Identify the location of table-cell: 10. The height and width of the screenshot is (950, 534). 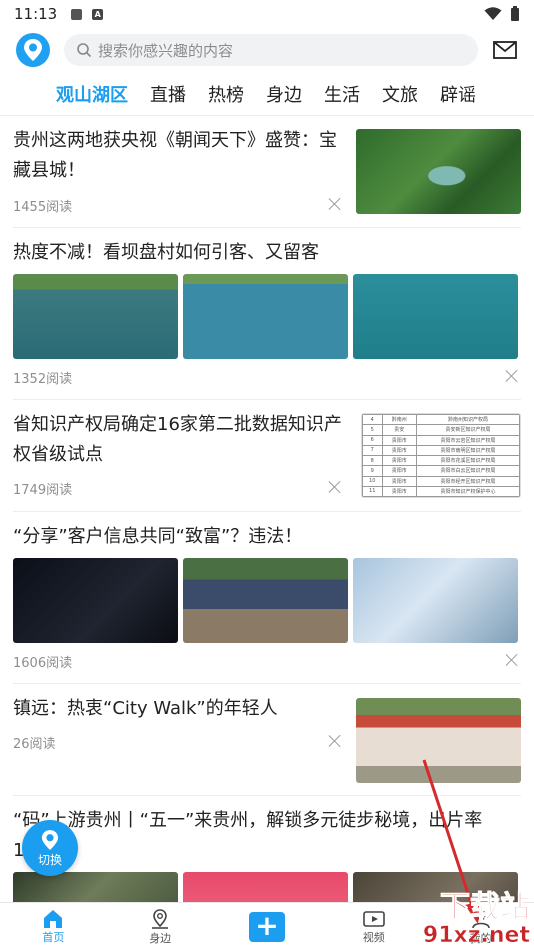
(372, 481).